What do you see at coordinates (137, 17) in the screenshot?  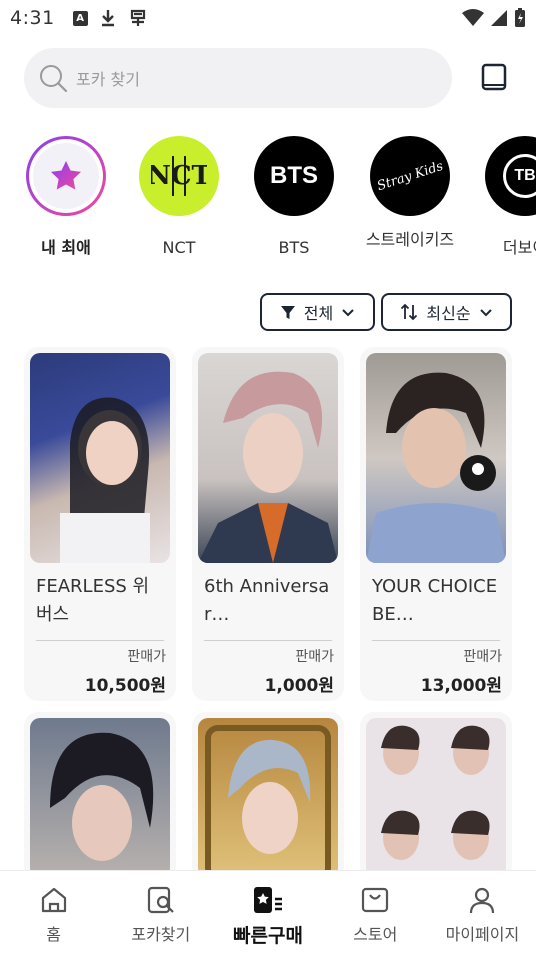 I see `app-notification-icon` at bounding box center [137, 17].